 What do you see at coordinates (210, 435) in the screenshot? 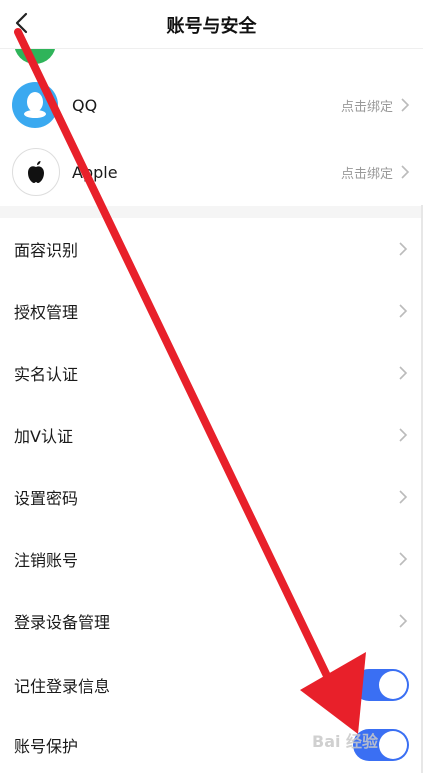
I see `menu-item-v-verify: 加V认证` at bounding box center [210, 435].